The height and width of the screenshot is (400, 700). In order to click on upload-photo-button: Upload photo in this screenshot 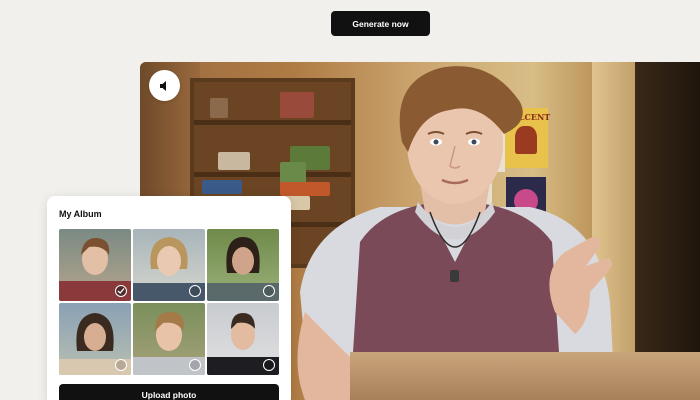, I will do `click(169, 392)`.